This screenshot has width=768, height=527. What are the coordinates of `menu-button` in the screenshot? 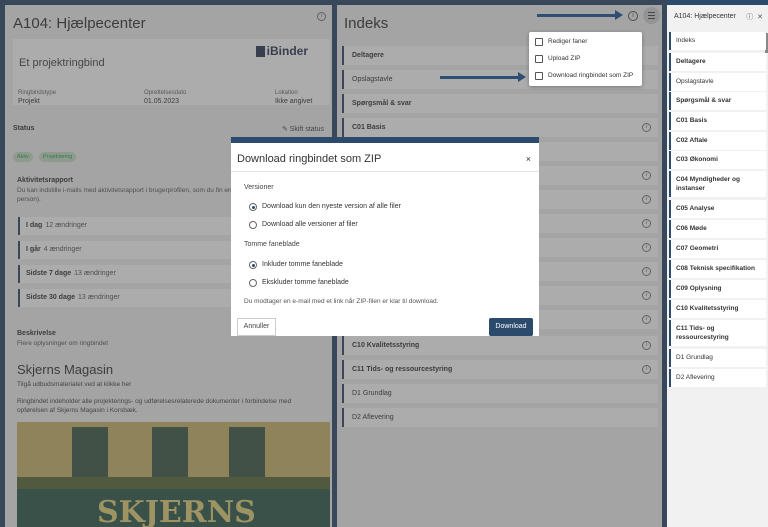 It's located at (651, 15).